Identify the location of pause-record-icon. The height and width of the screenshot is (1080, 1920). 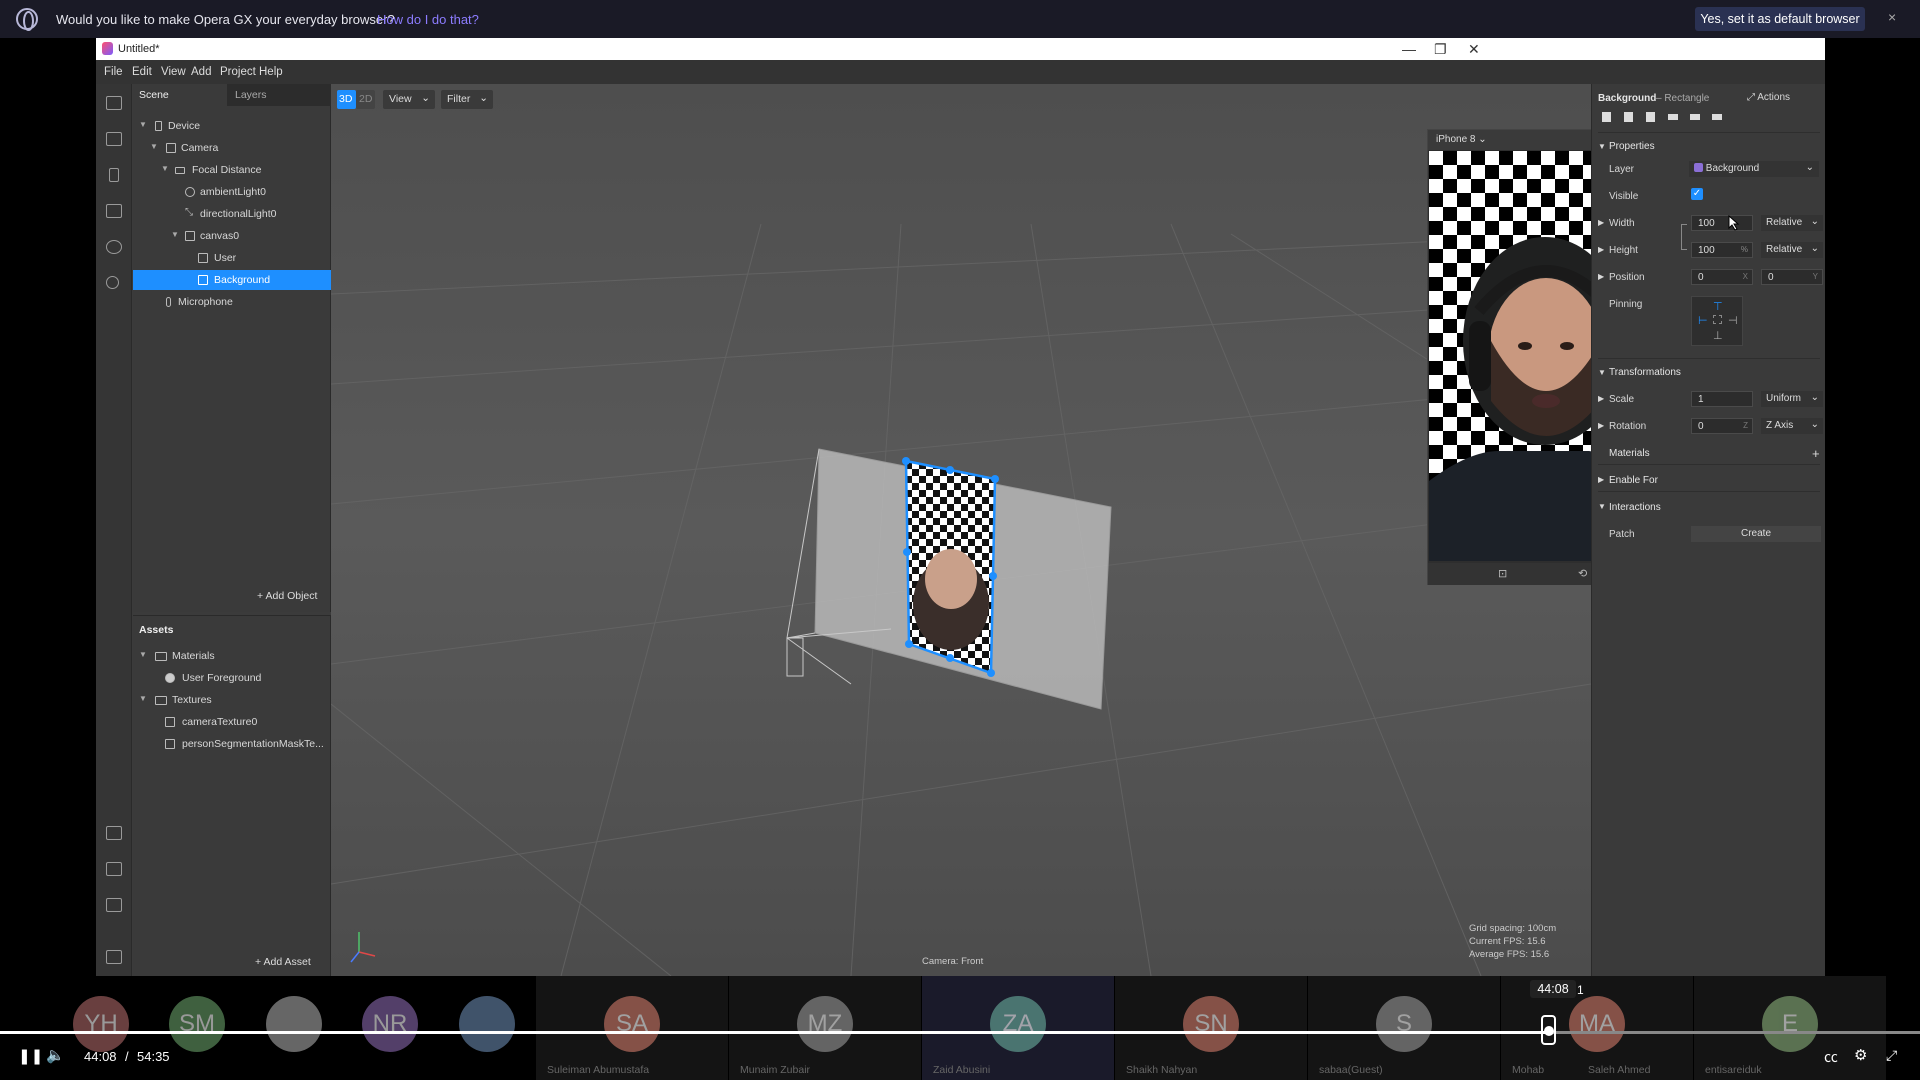
(114, 175).